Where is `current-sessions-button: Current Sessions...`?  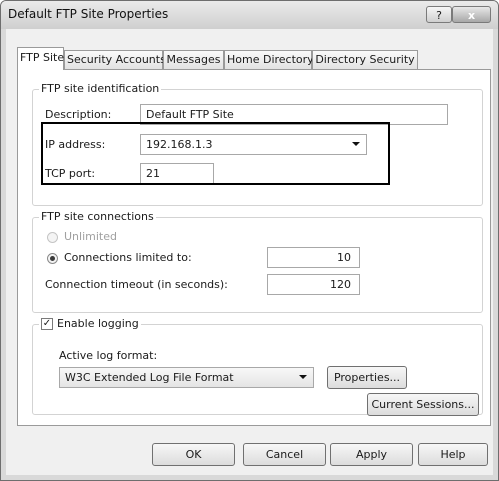
current-sessions-button: Current Sessions... is located at coordinates (423, 404).